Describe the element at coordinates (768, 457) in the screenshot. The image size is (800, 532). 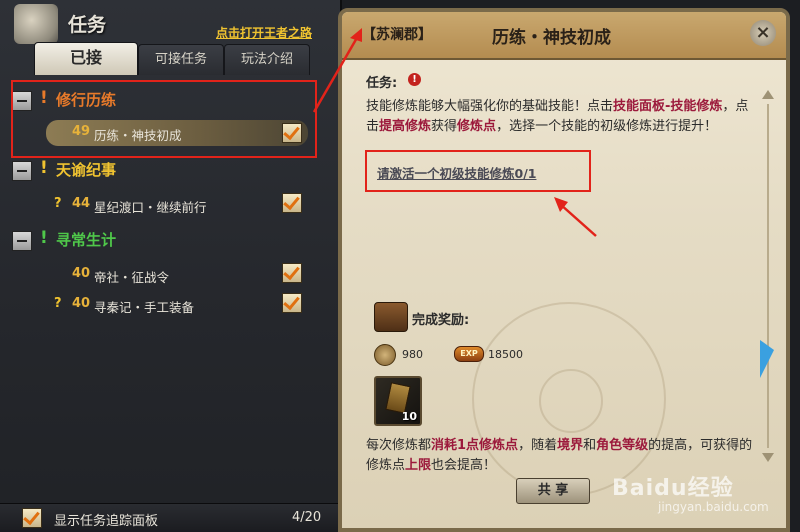
I see `scroll-down-icon` at that location.